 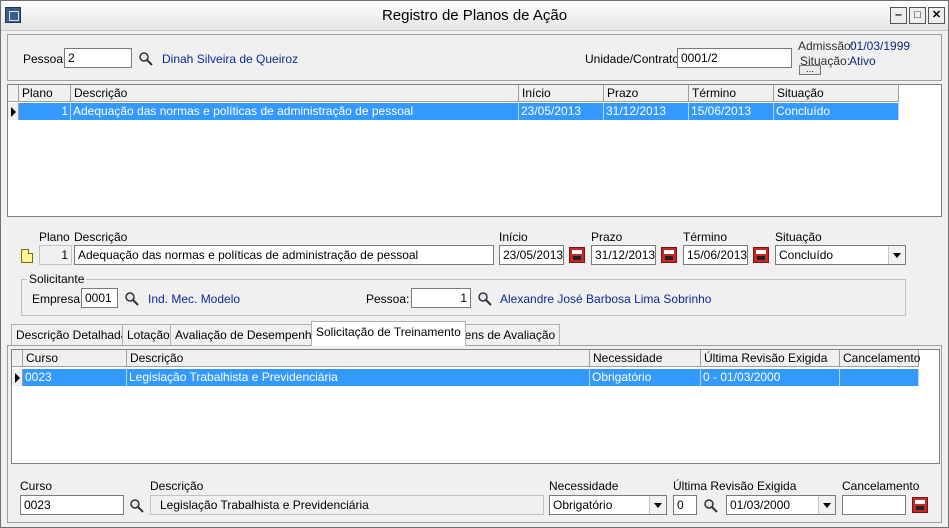 What do you see at coordinates (36, 486) in the screenshot?
I see `curso-label: Curso` at bounding box center [36, 486].